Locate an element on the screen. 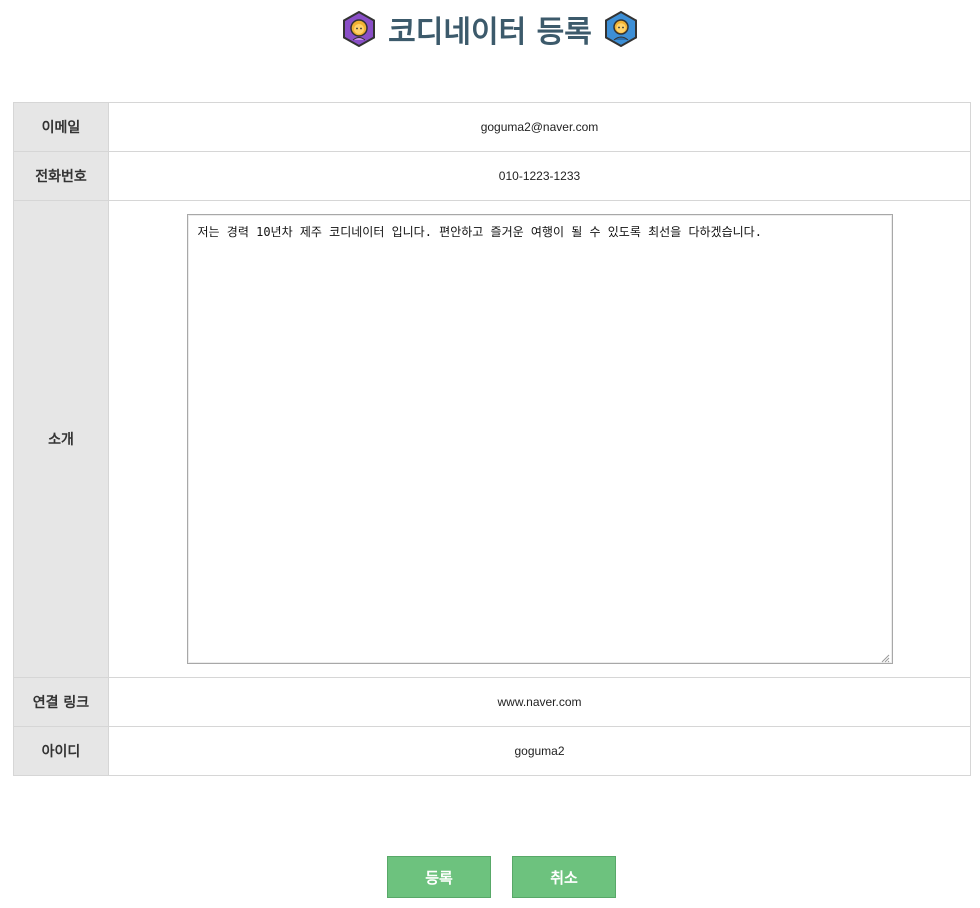  link-value: www.naver.com is located at coordinates (539, 702).